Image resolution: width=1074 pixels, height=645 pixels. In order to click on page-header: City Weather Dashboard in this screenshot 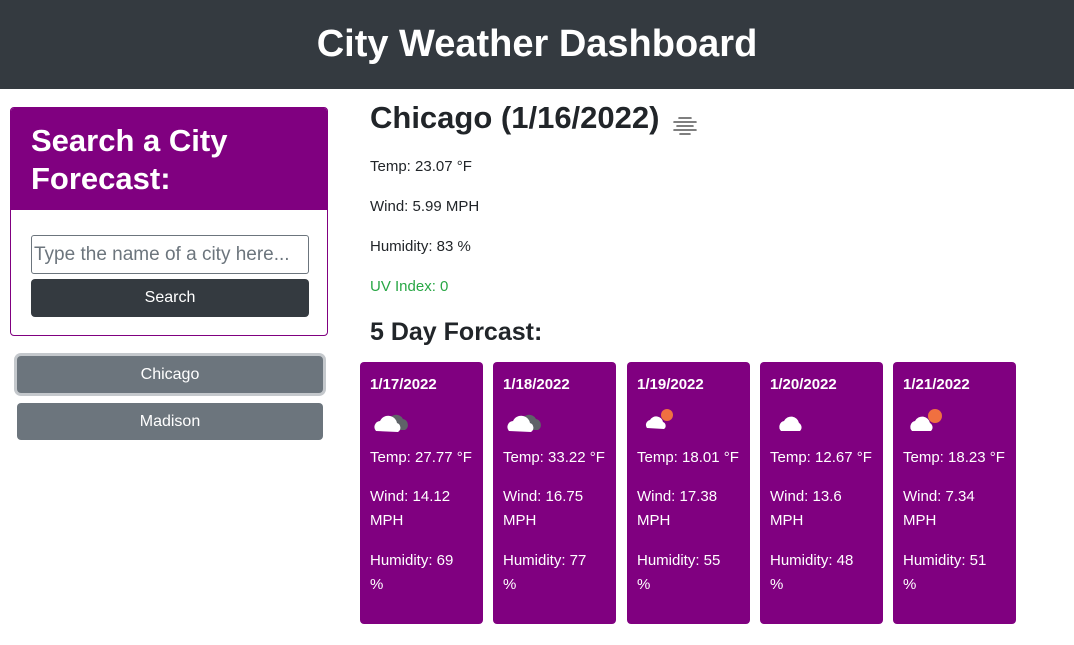, I will do `click(537, 44)`.